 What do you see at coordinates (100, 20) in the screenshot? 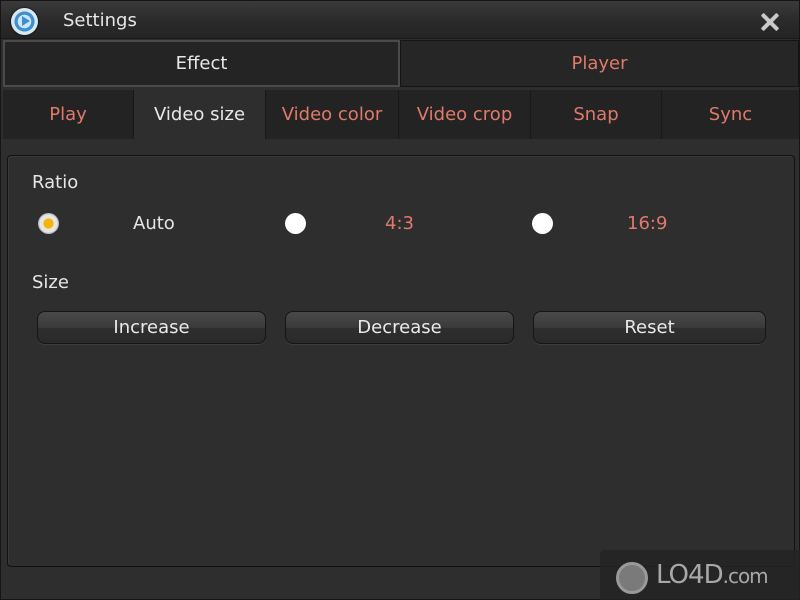
I see `window-title: Settings` at bounding box center [100, 20].